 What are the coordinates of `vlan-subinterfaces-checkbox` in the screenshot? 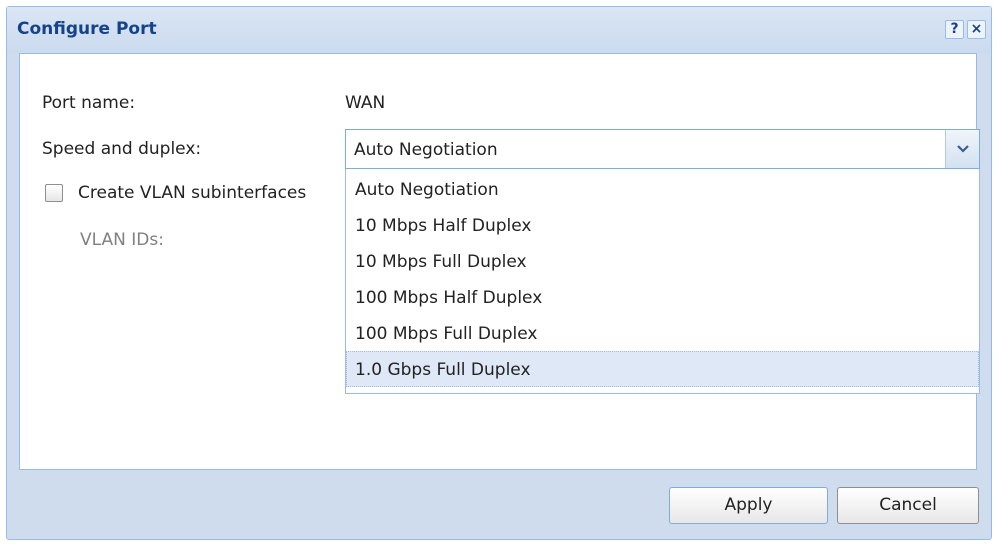 It's located at (54, 193).